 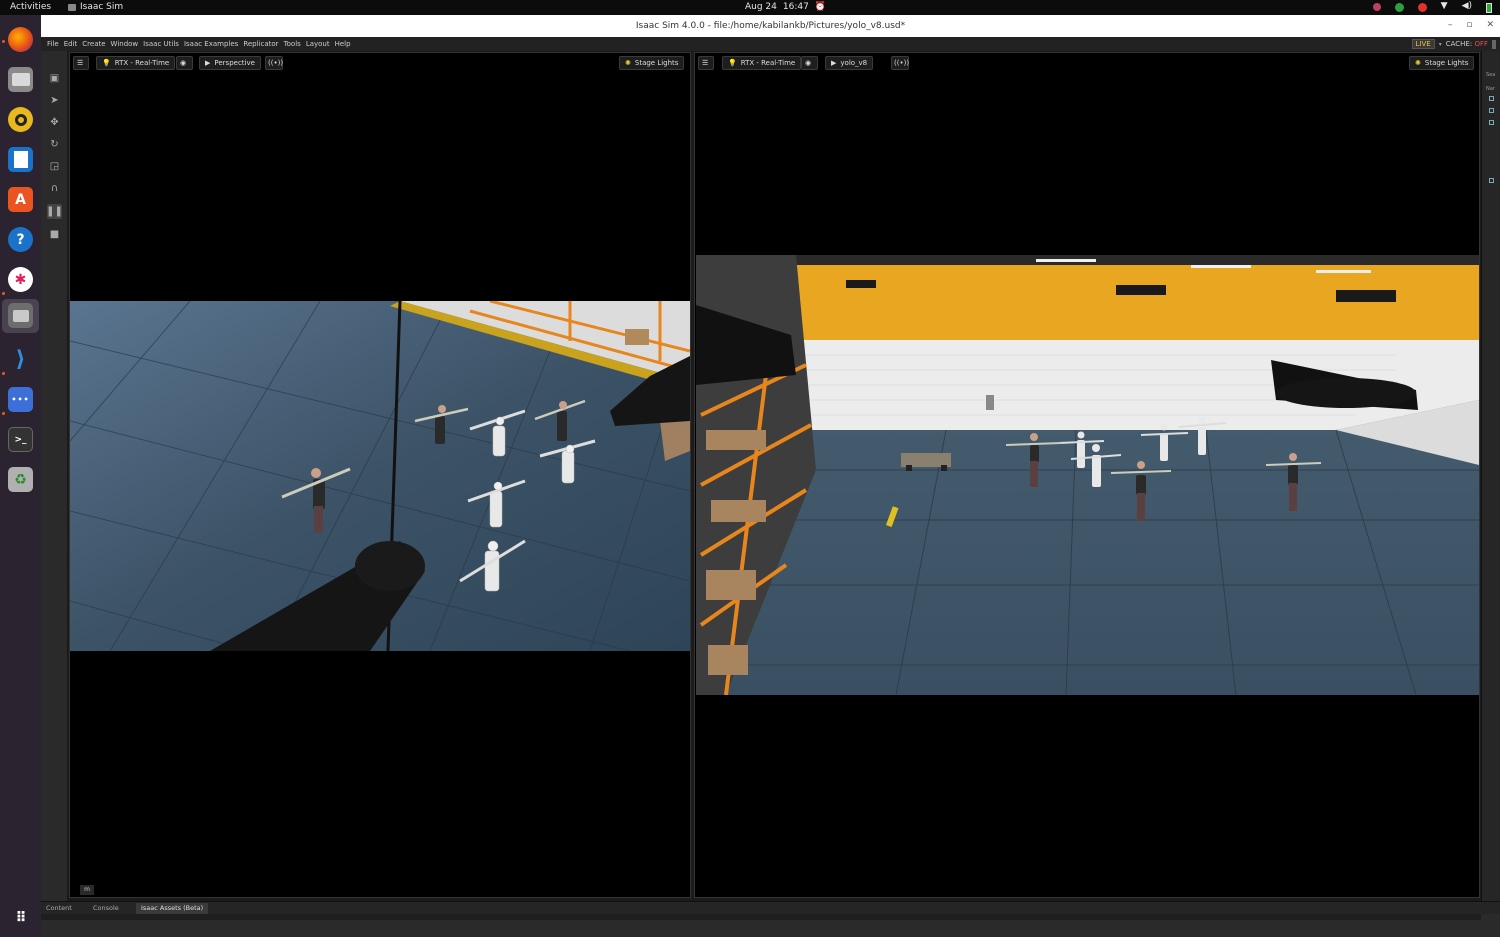 I want to click on live-button: LIVE, so click(x=1423, y=44).